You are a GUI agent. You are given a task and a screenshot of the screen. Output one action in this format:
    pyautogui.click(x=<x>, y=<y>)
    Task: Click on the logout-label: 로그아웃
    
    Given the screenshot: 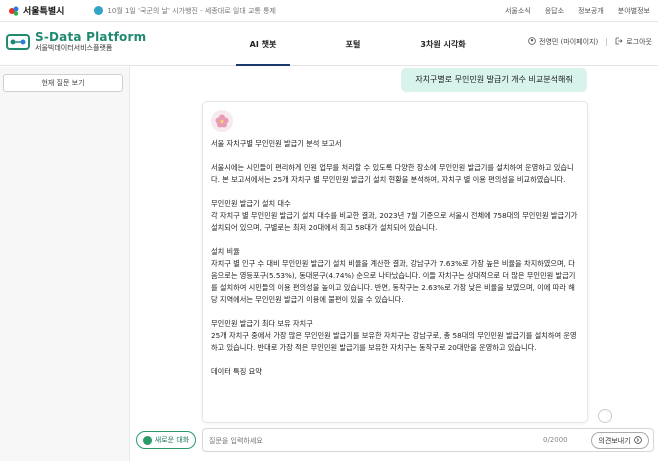 What is the action you would take?
    pyautogui.click(x=639, y=42)
    